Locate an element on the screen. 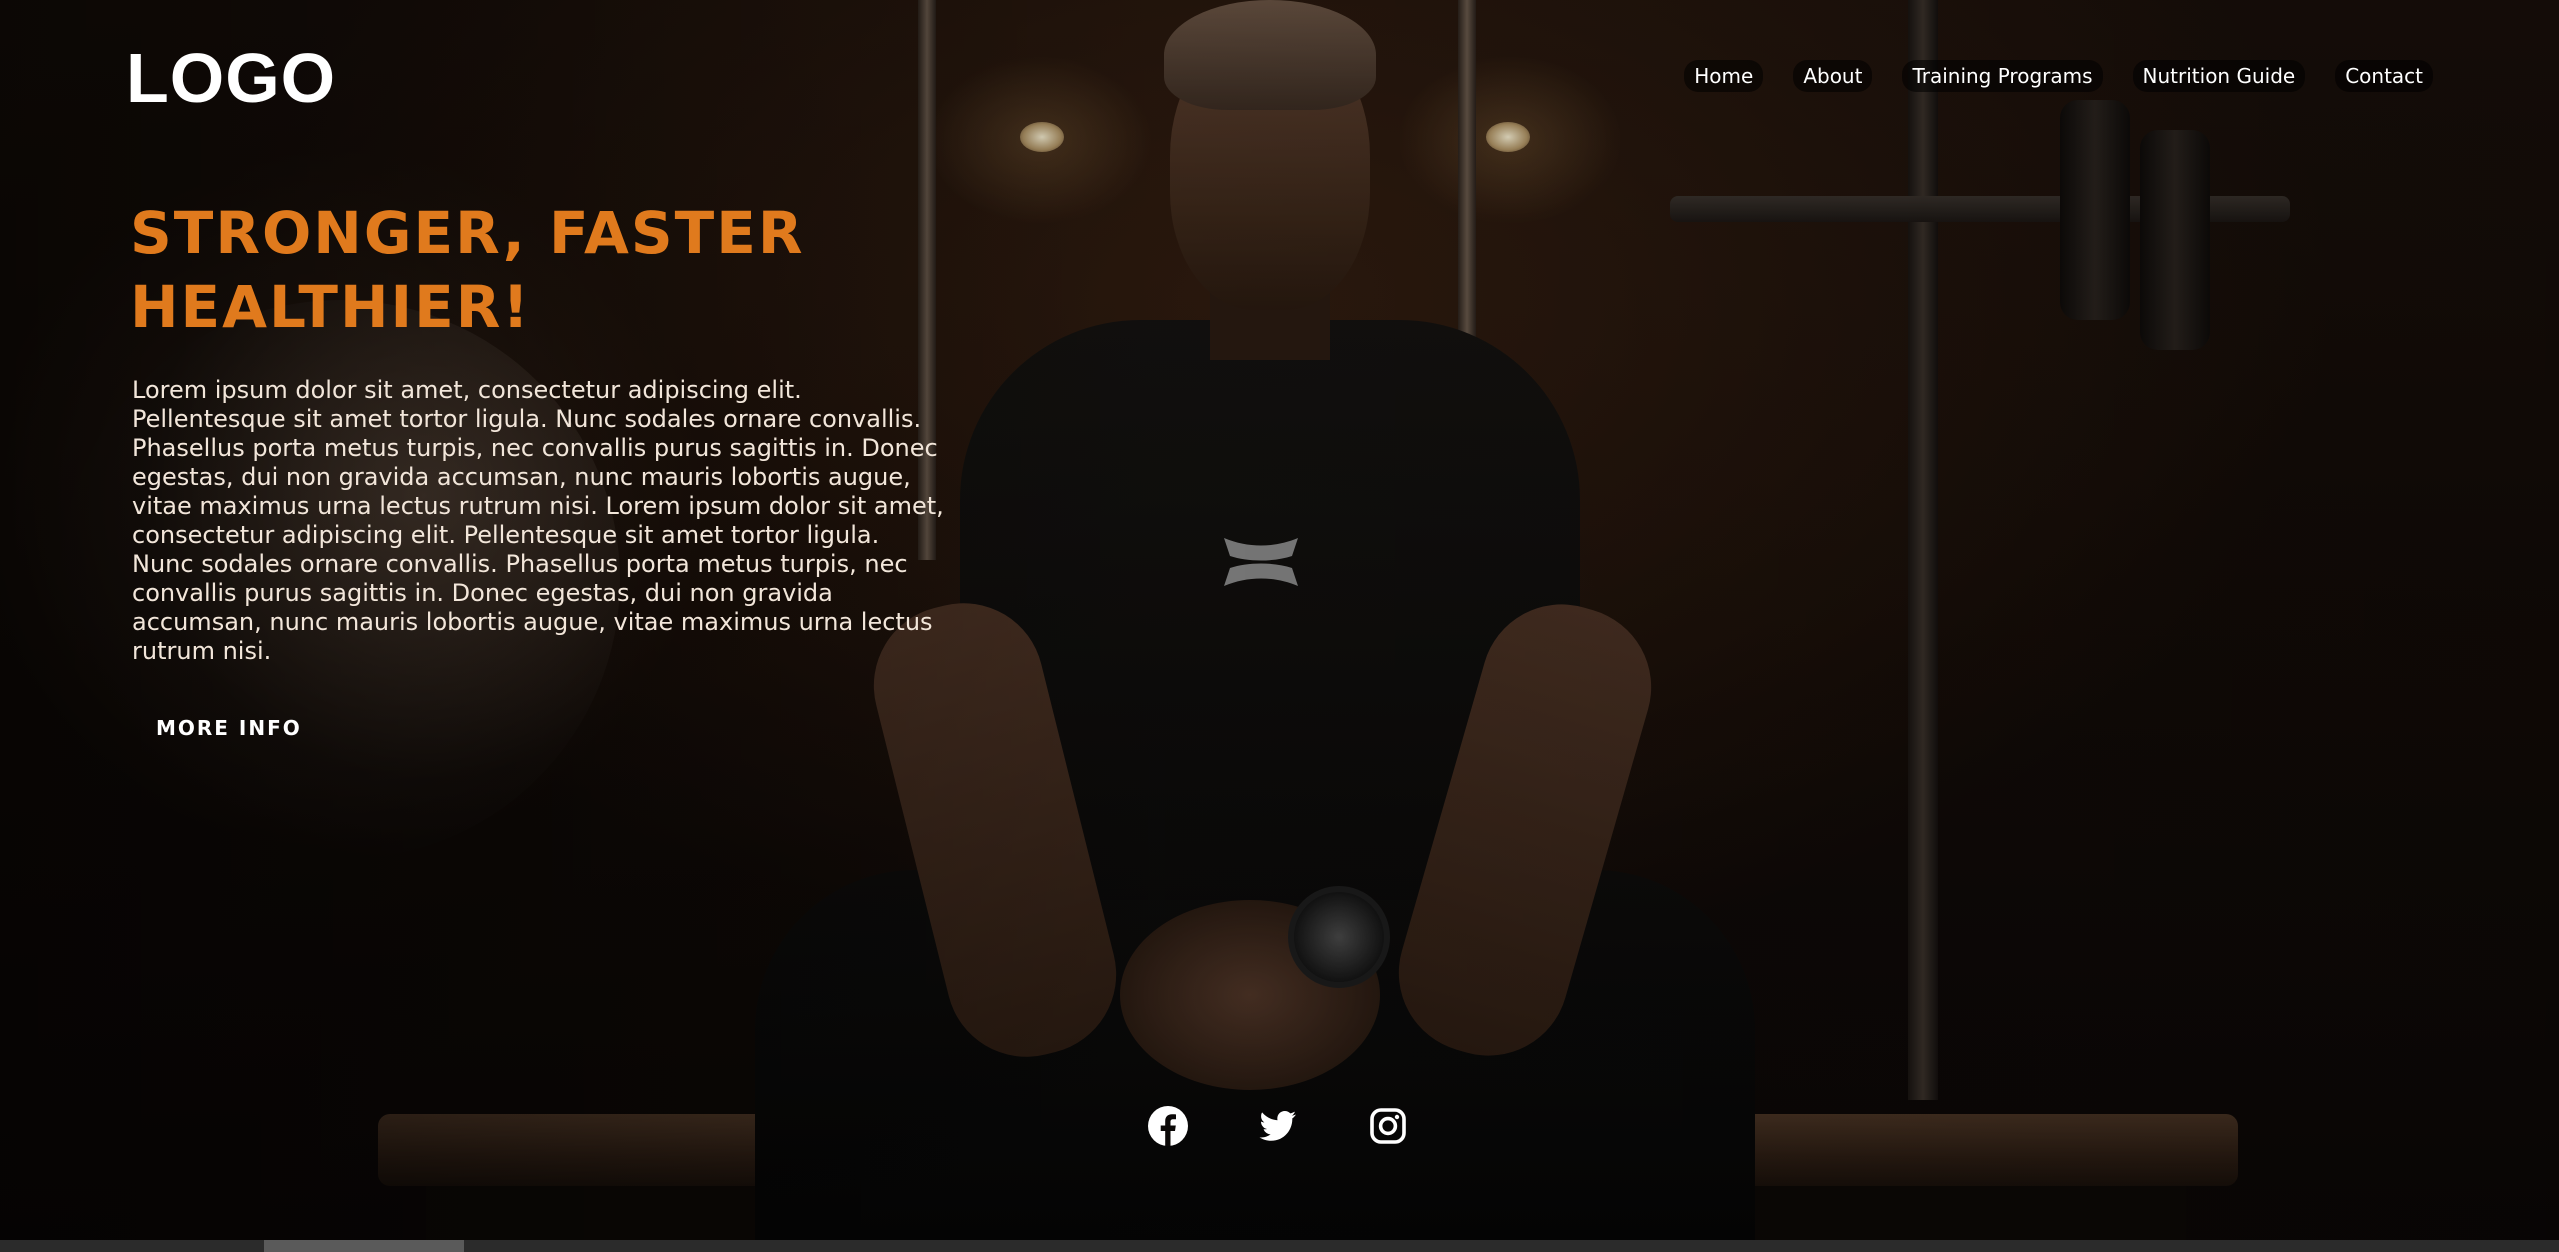 This screenshot has width=2559, height=1252. more-info-button: MORE INFO is located at coordinates (229, 728).